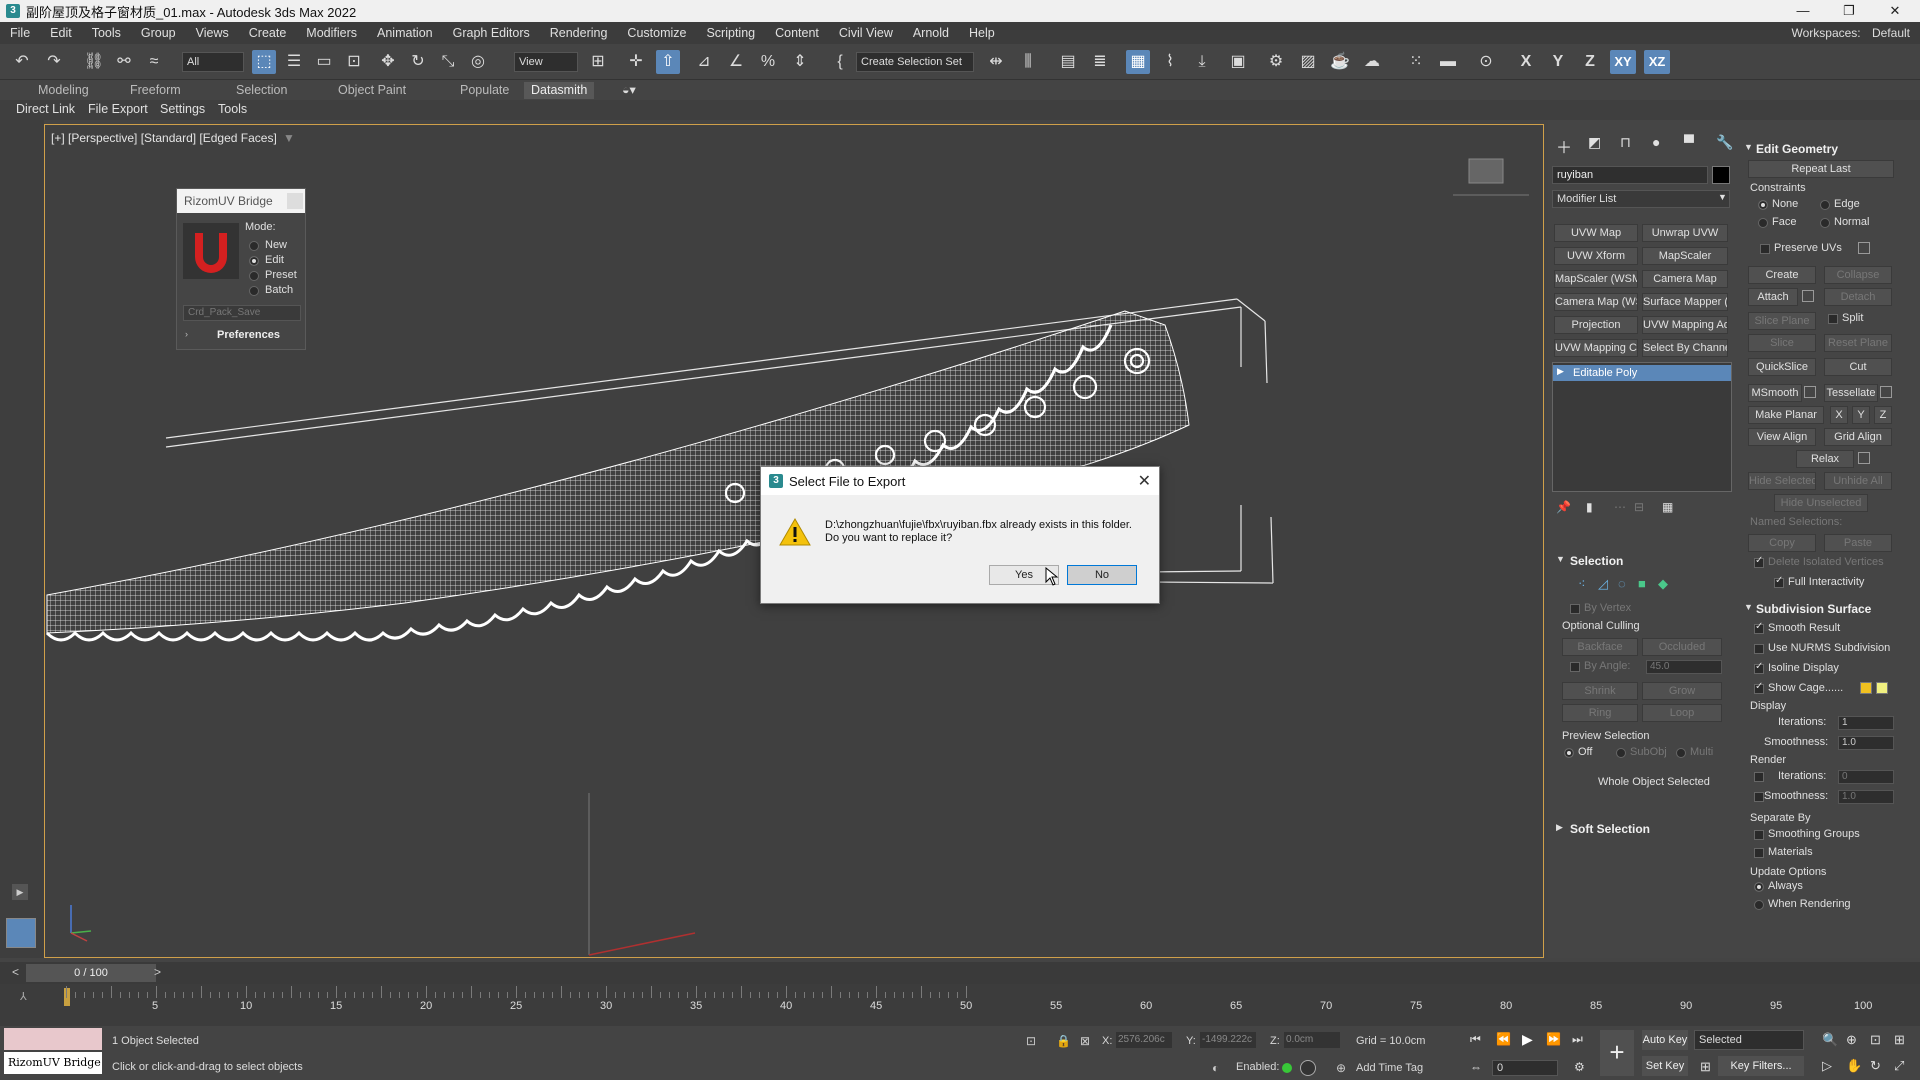  I want to click on planar-y-button: Y, so click(1861, 415).